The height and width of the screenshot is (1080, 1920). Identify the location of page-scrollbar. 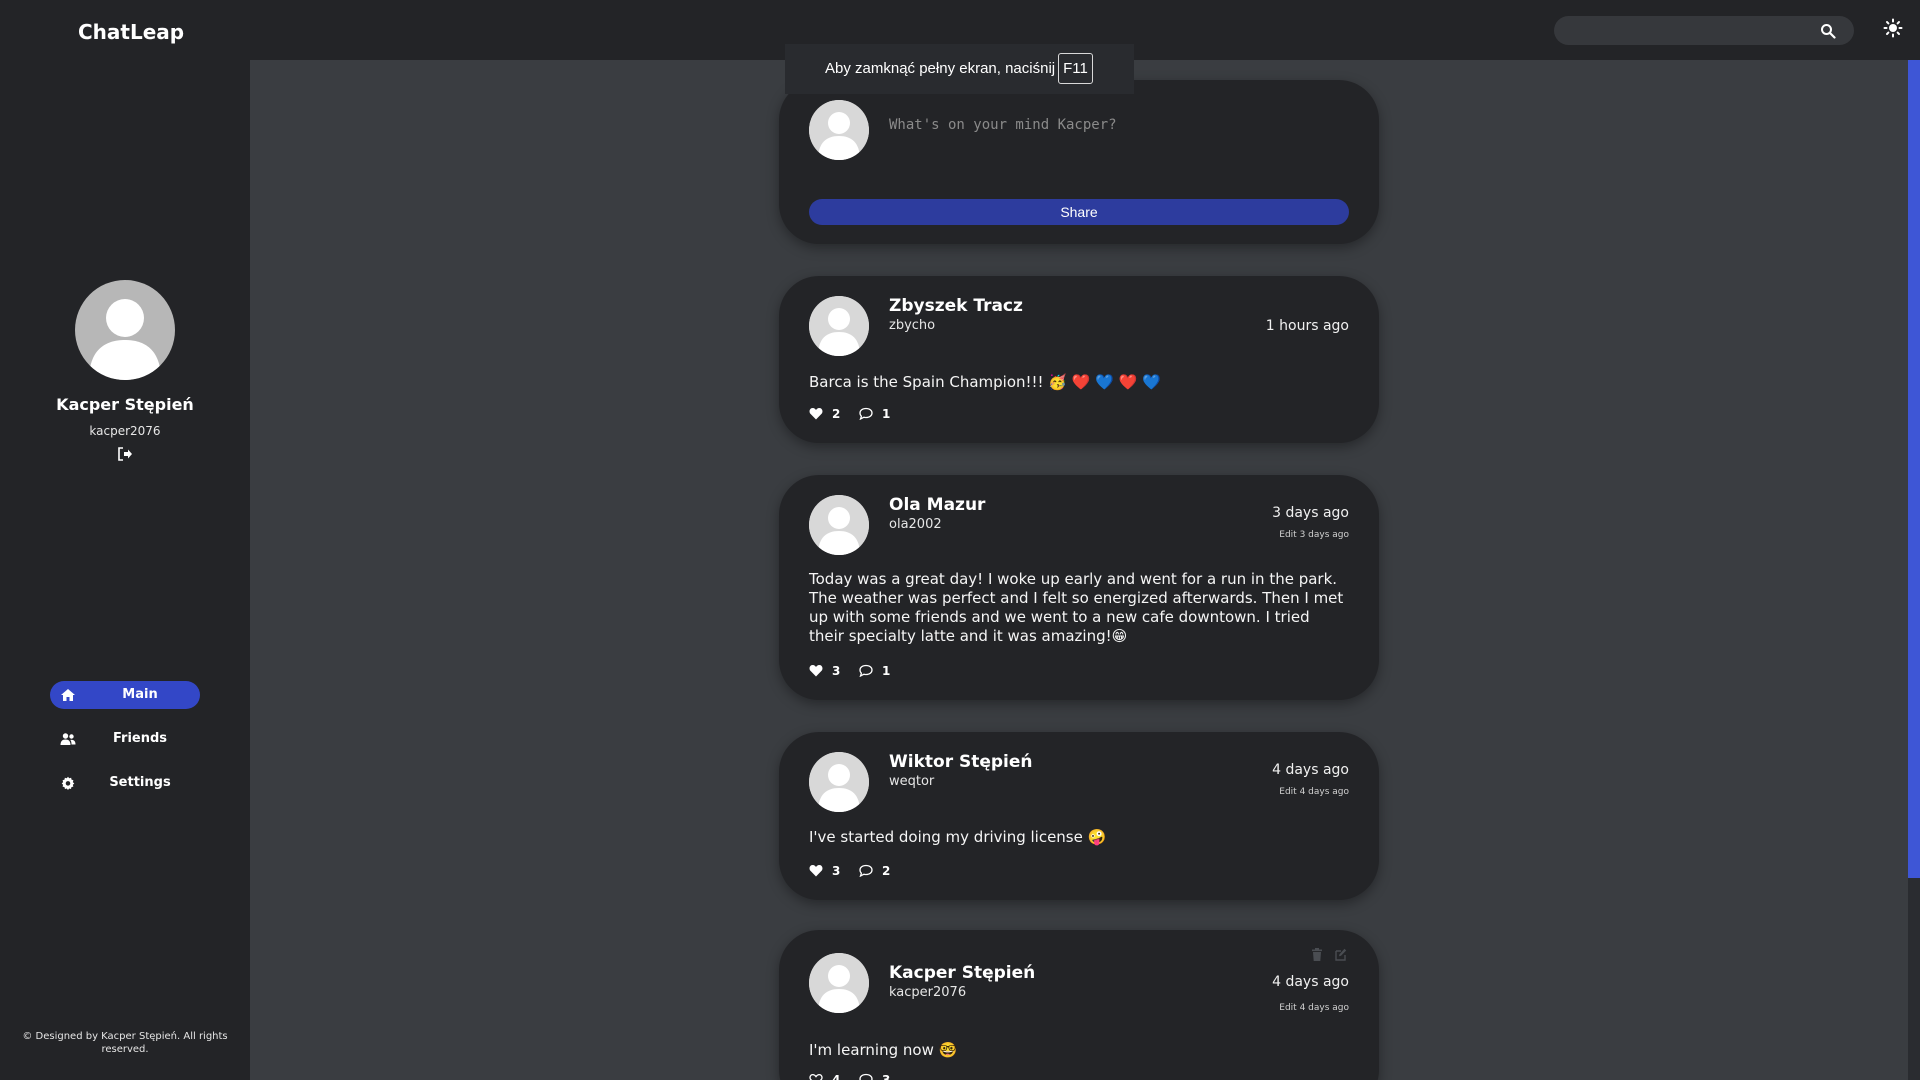
(1914, 570).